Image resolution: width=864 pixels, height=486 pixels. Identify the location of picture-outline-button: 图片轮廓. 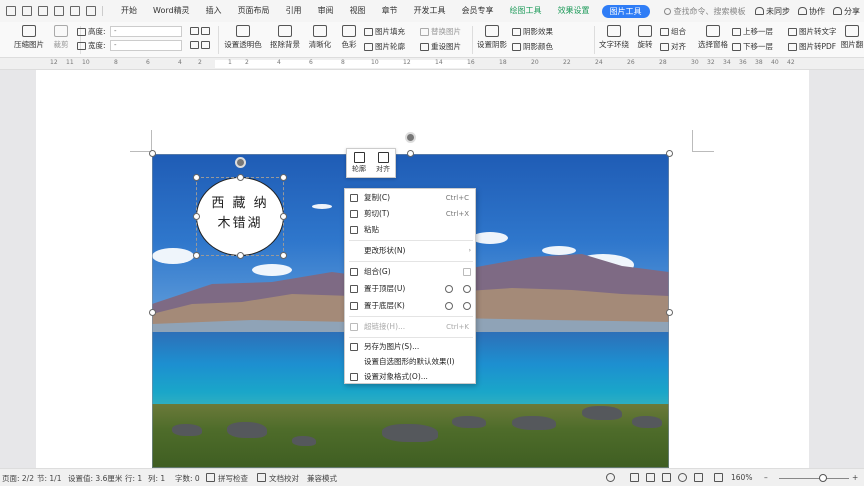
(384, 46).